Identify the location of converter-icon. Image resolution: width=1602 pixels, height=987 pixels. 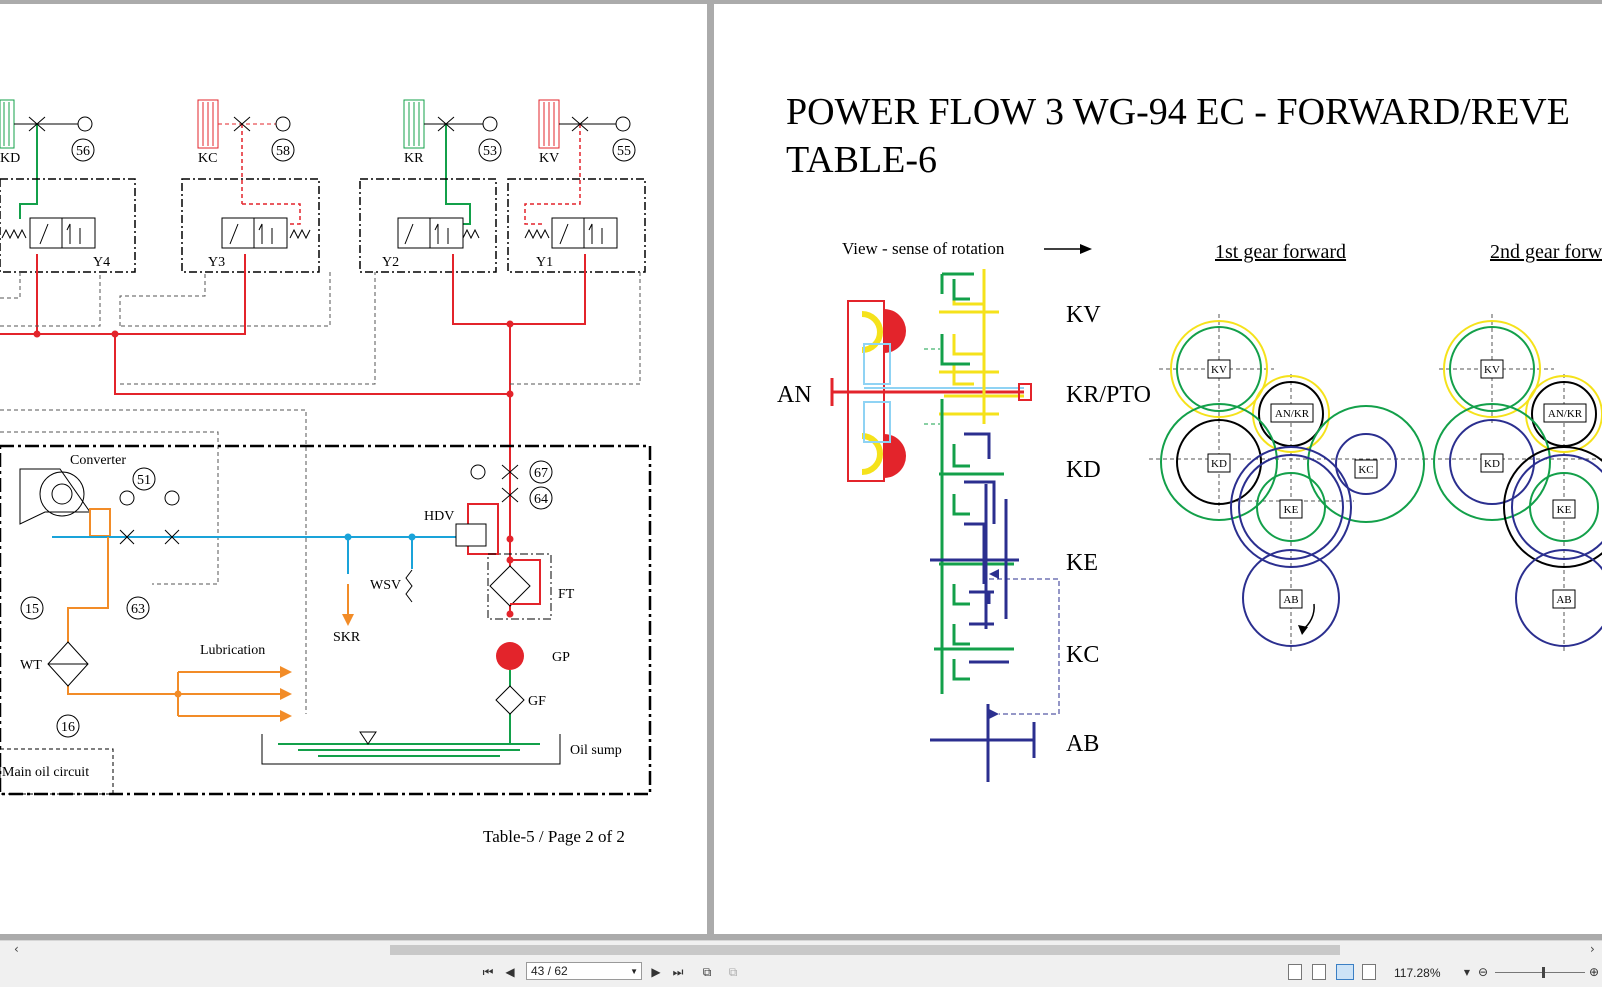
(65, 502).